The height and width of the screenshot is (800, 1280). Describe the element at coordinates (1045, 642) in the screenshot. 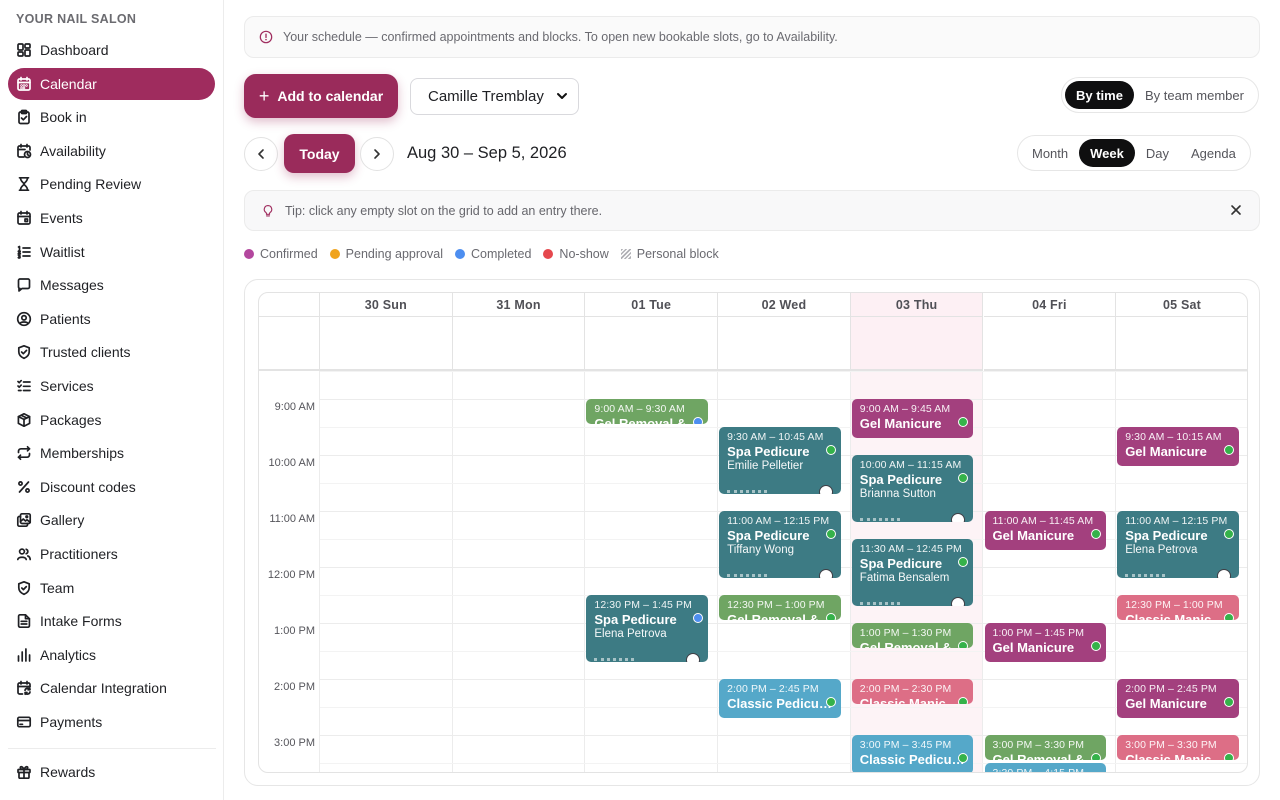

I see `appointment-block: 1:00 PM – 1:45 PM Gel Manicure` at that location.